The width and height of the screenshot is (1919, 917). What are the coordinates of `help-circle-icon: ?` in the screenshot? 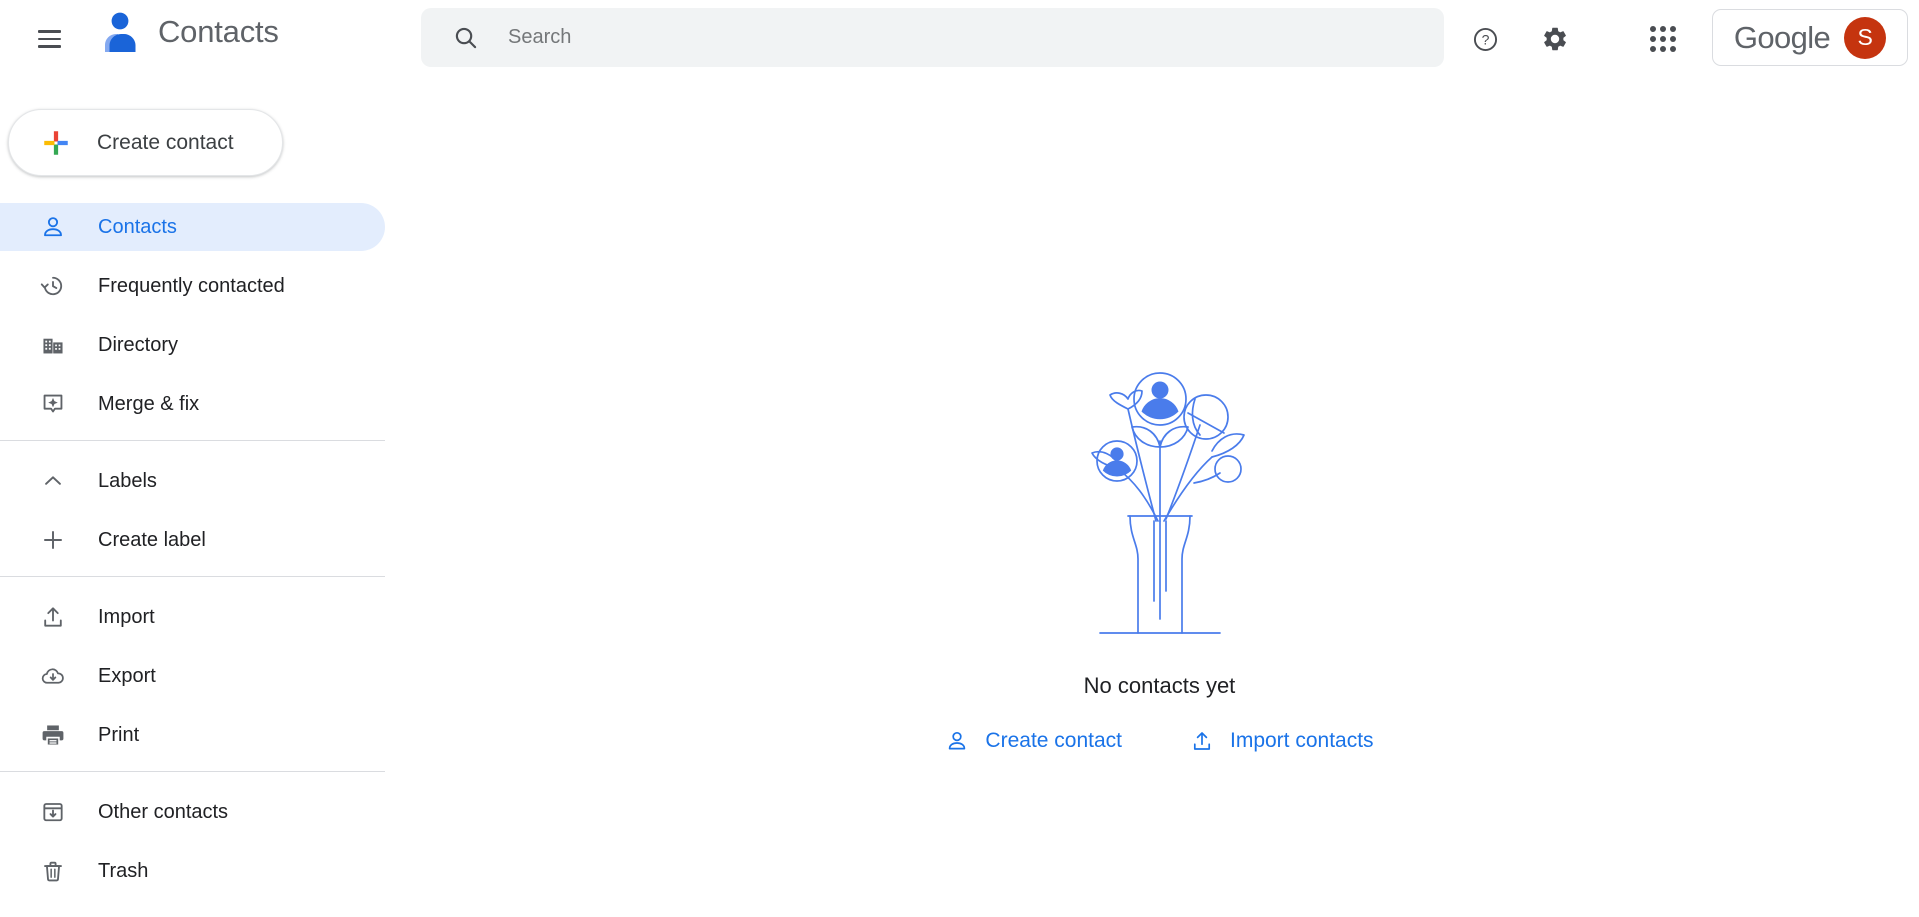 It's located at (1485, 39).